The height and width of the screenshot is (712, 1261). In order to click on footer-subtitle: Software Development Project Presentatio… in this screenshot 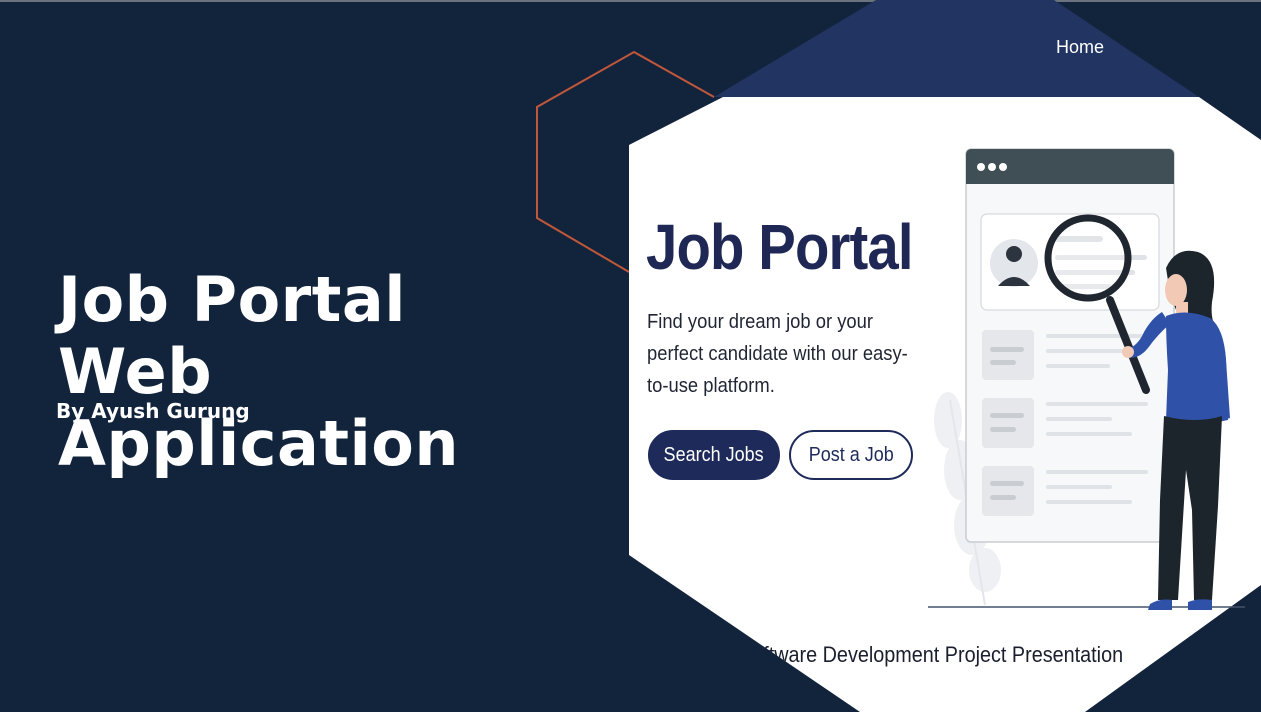, I will do `click(931, 654)`.